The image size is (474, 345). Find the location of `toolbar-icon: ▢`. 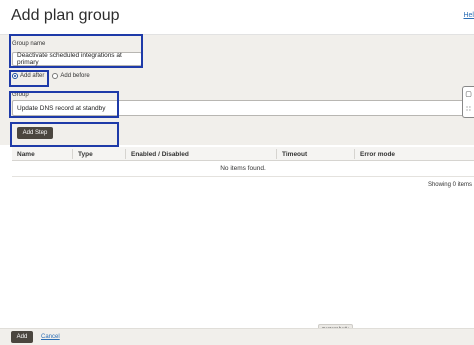

toolbar-icon: ▢ is located at coordinates (468, 94).